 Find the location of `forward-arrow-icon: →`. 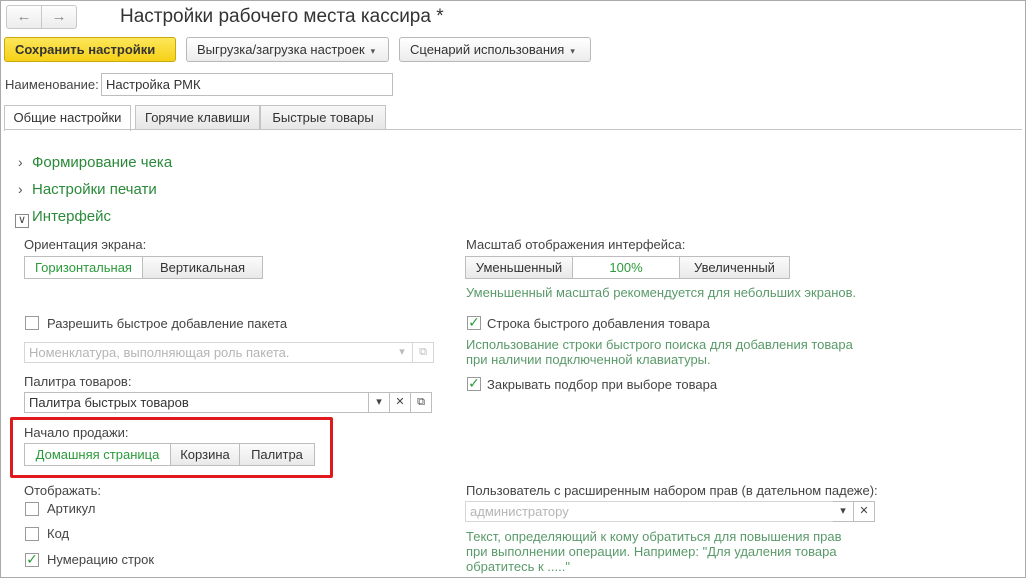

forward-arrow-icon: → is located at coordinates (59, 17).